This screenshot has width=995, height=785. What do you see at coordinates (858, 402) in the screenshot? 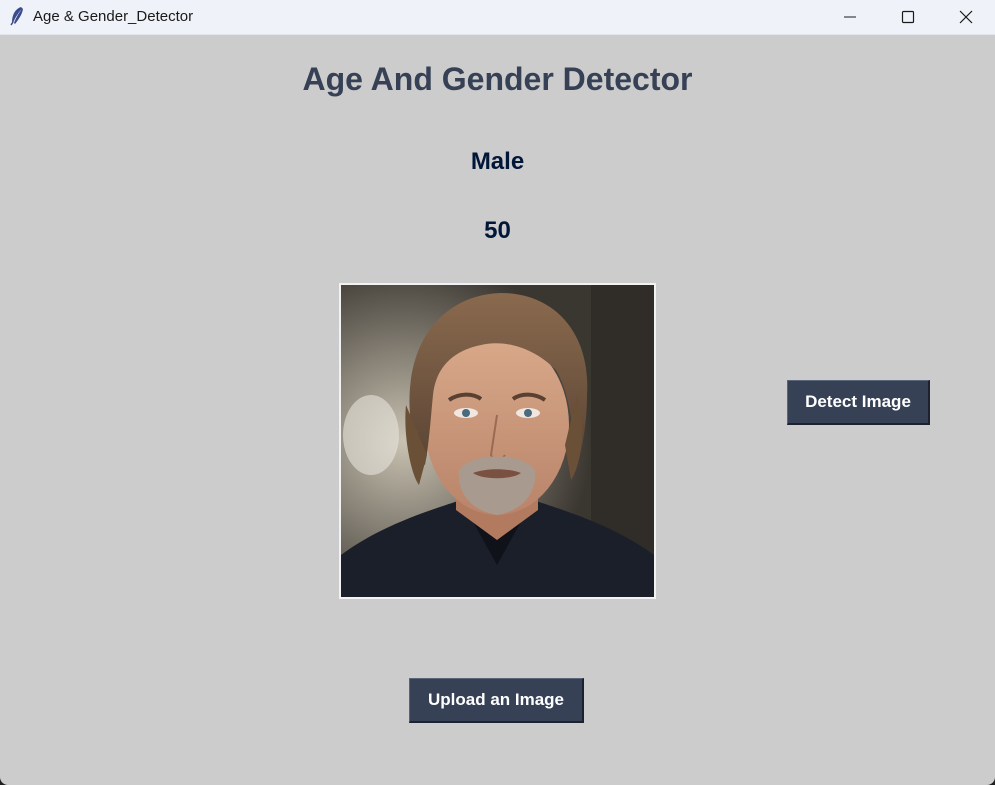
I see `detect-image-button: Detect Image` at bounding box center [858, 402].